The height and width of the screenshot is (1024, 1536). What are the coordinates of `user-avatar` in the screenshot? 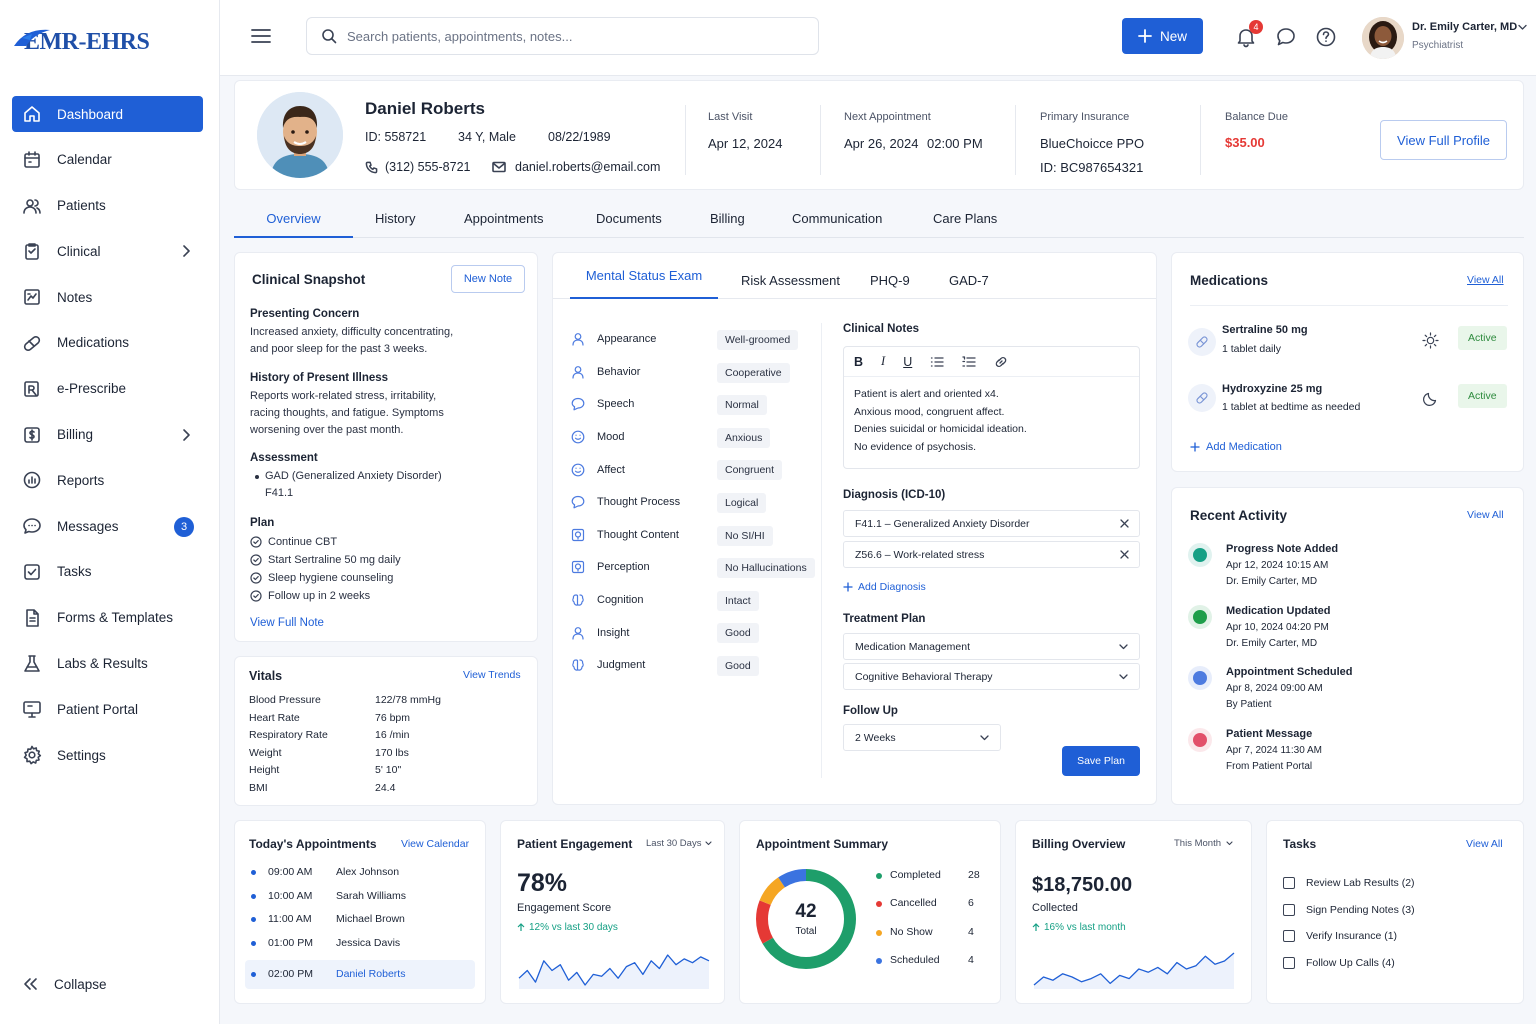 It's located at (1383, 38).